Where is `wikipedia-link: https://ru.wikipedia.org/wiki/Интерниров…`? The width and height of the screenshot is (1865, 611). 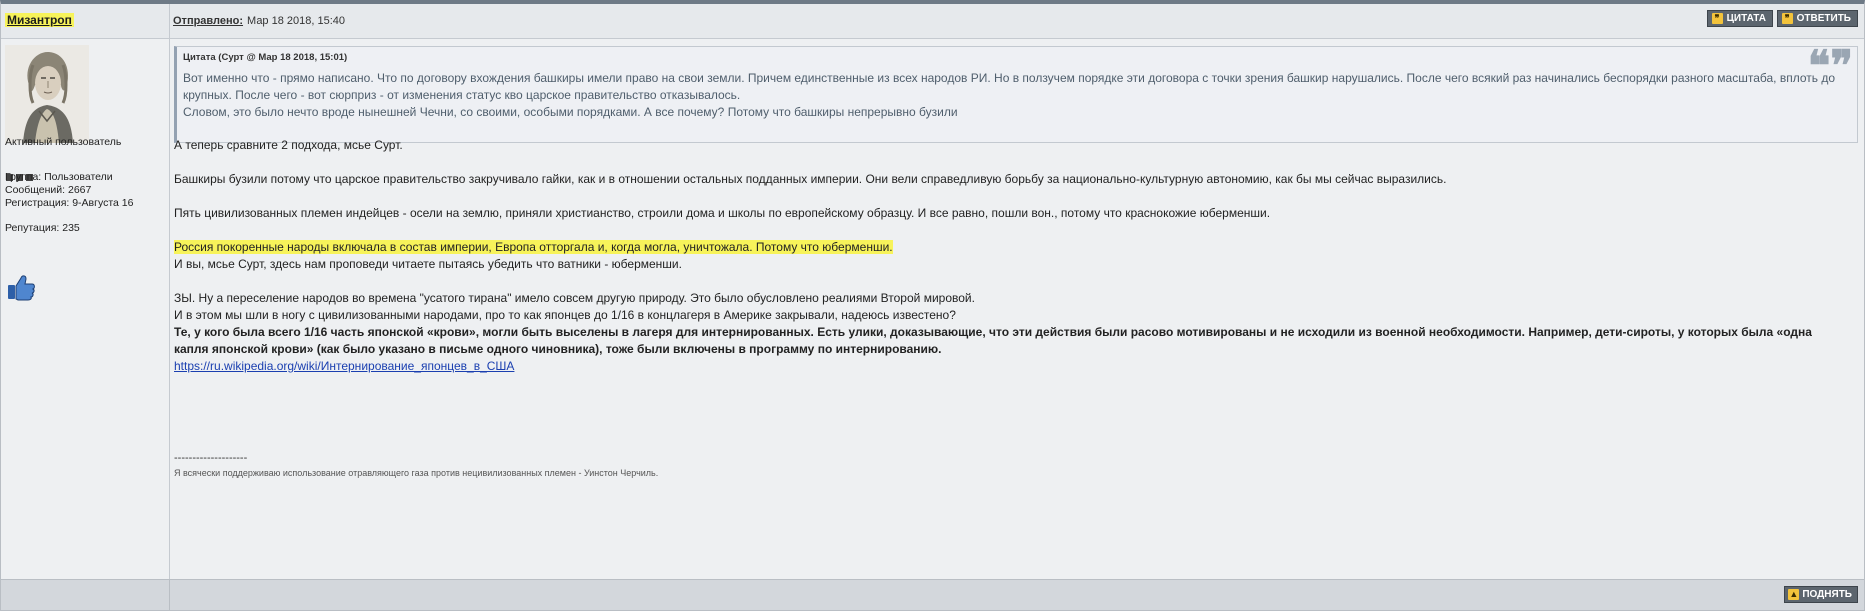 wikipedia-link: https://ru.wikipedia.org/wiki/Интерниров… is located at coordinates (344, 366).